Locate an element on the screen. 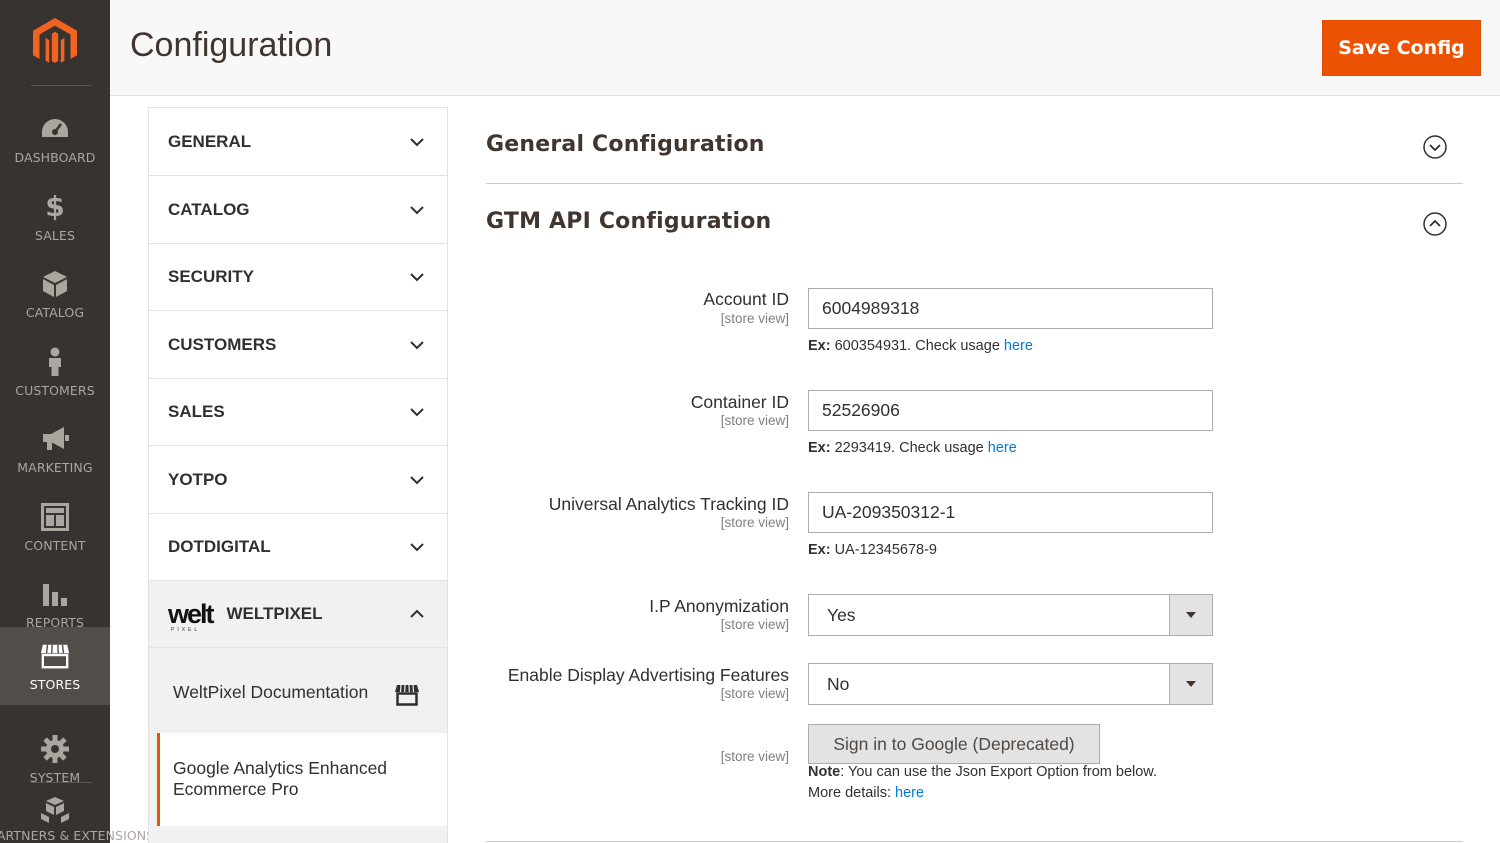  magento-logo-icon is located at coordinates (55, 40).